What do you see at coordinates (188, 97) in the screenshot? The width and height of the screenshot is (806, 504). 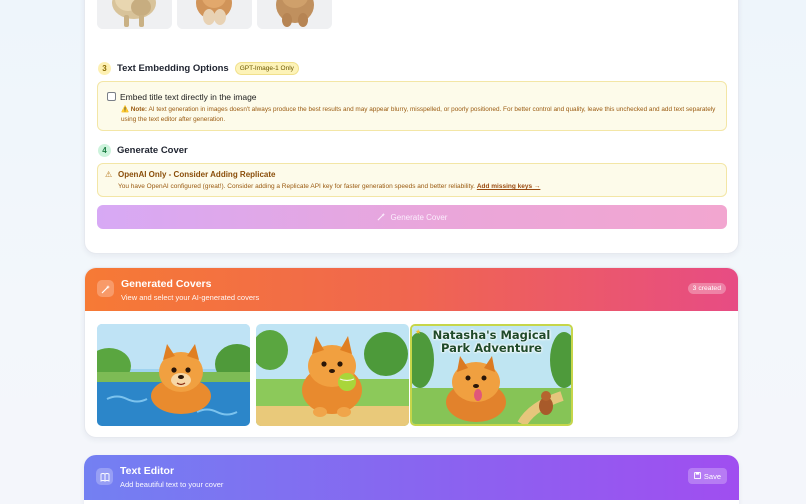 I see `embed-title-label: Embed title text directly in the image` at bounding box center [188, 97].